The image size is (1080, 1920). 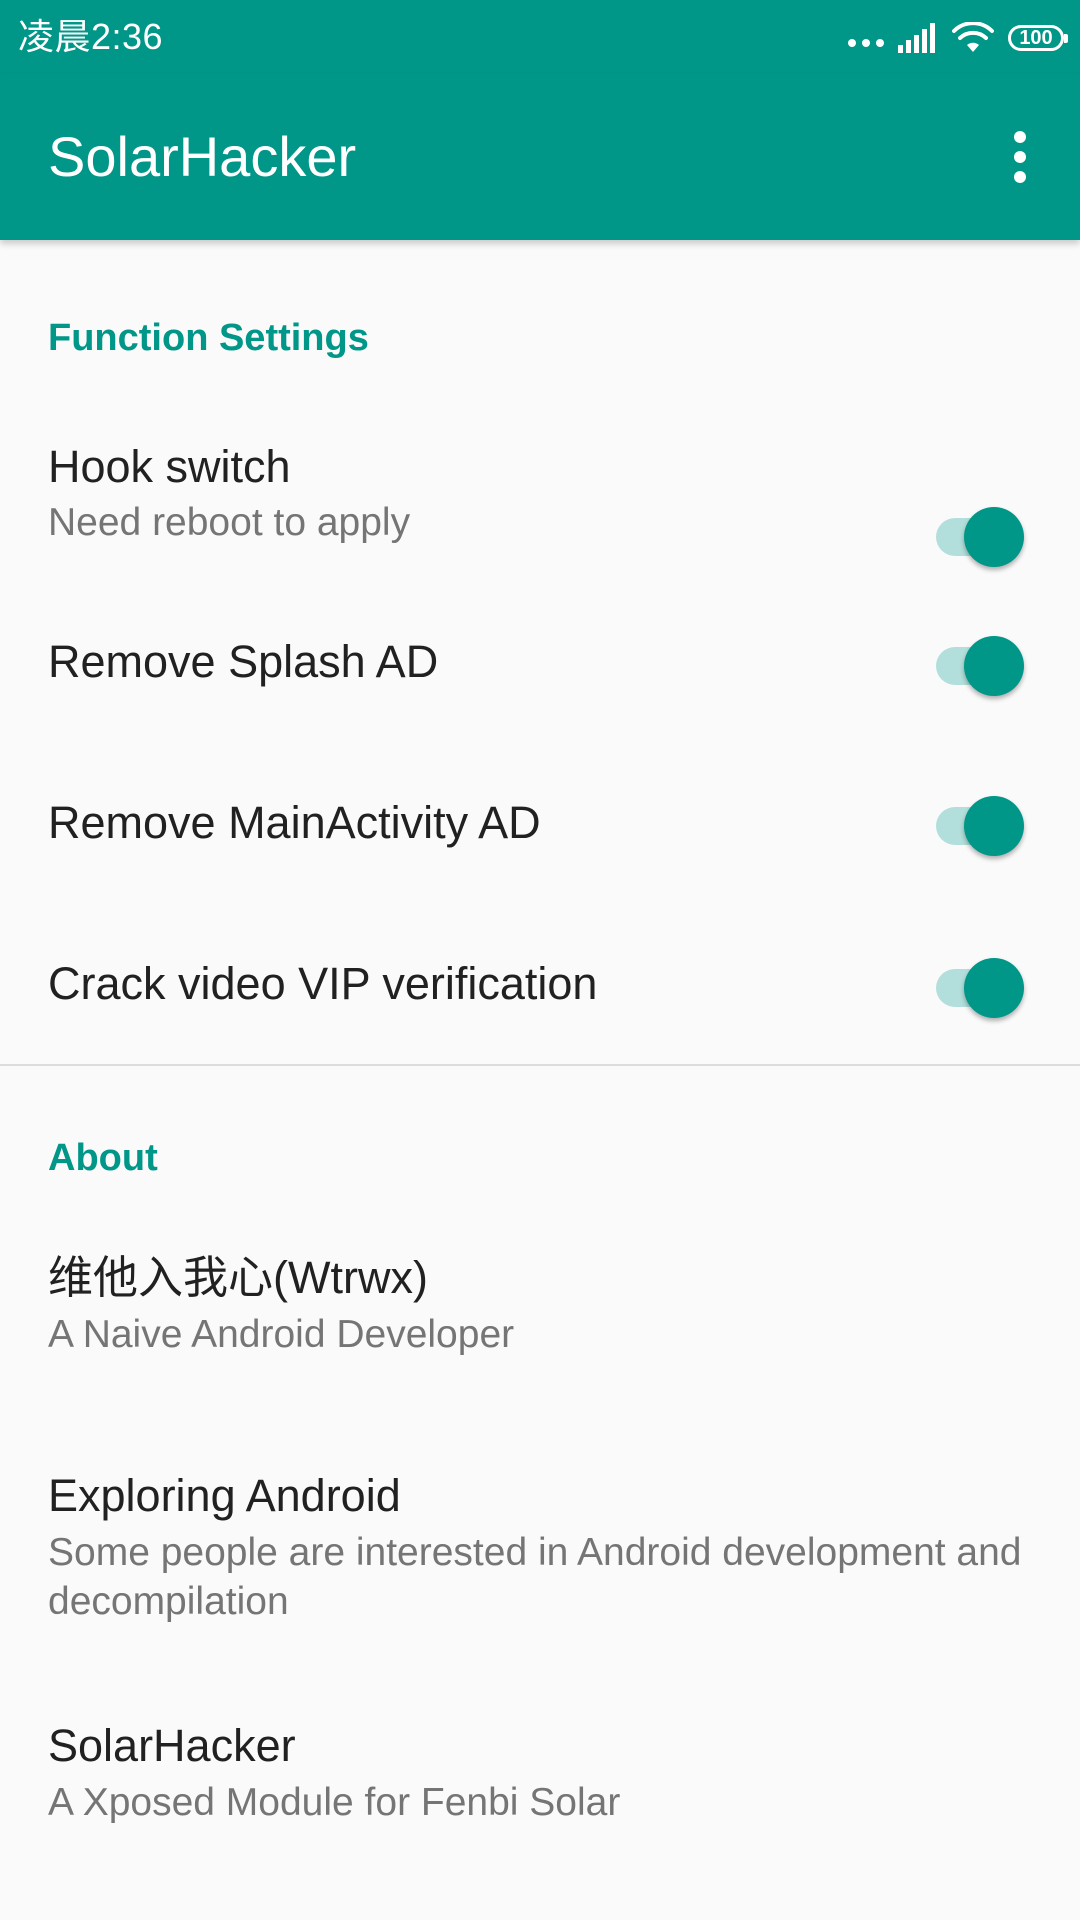 I want to click on status-bar: 凌晨2:36 100, so click(x=540, y=37).